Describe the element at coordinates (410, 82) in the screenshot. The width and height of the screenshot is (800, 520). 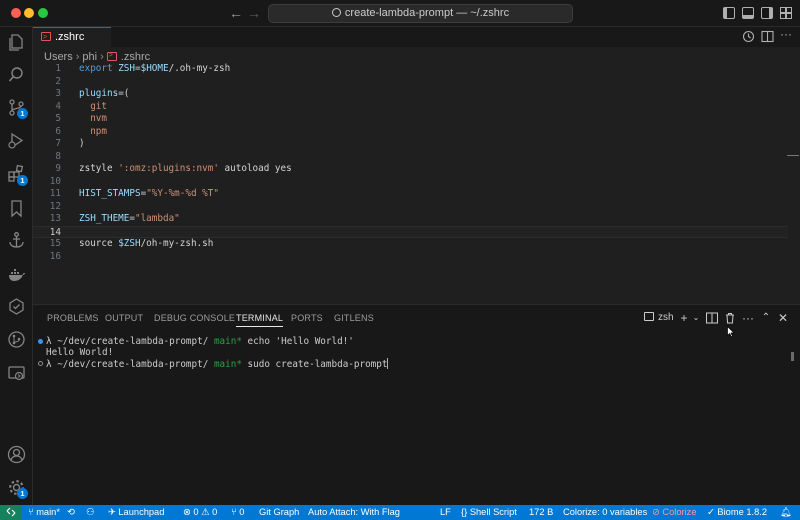
I see `code-line: 2` at that location.